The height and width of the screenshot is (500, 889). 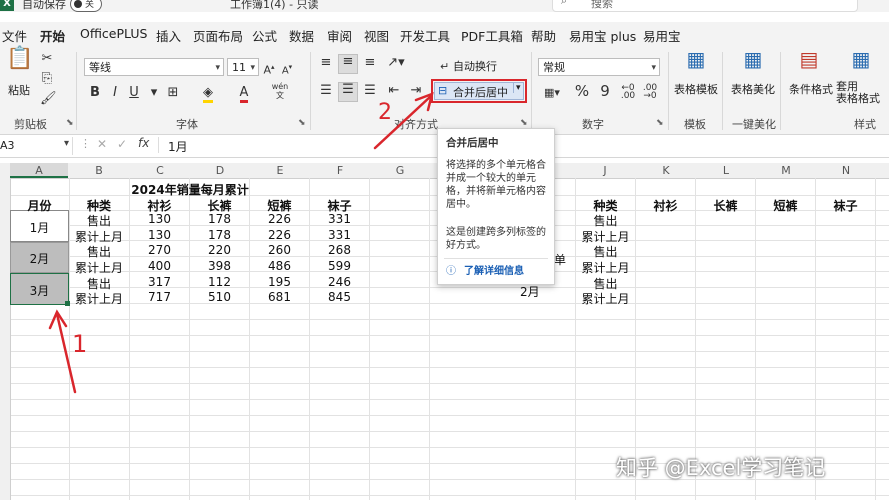 What do you see at coordinates (385, 112) in the screenshot?
I see `annotation-label-2: 2` at bounding box center [385, 112].